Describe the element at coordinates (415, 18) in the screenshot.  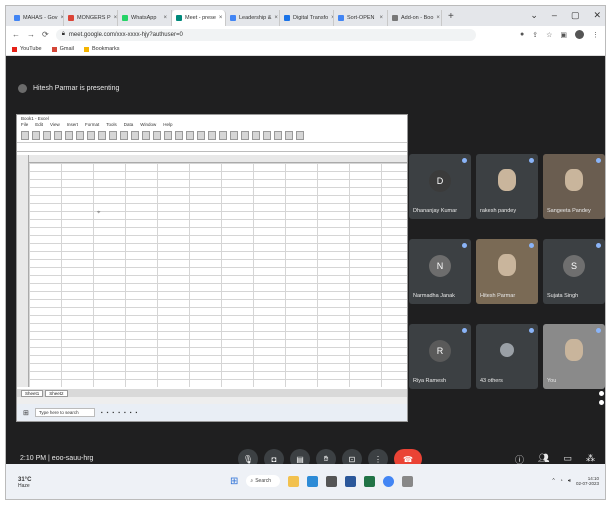
I see `browser-tab: Add-on - Boo ×` at that location.